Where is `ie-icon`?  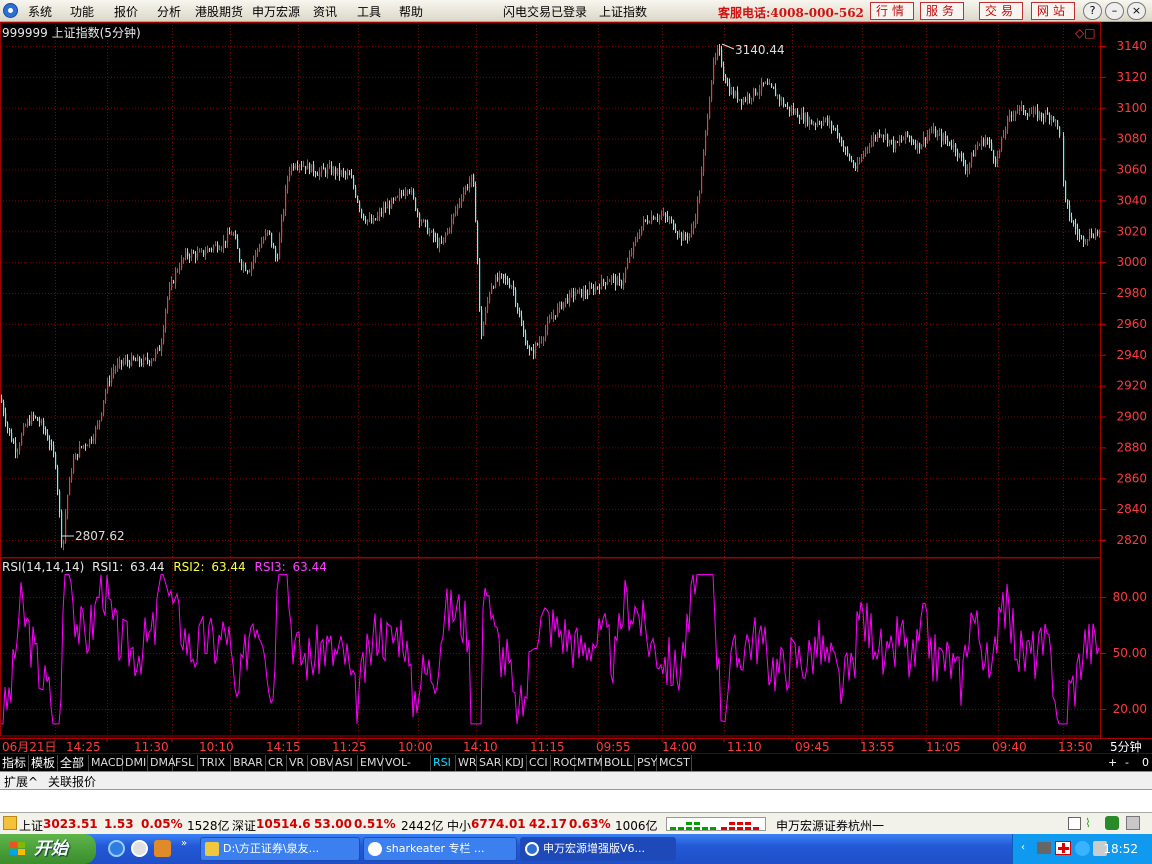 ie-icon is located at coordinates (116, 848).